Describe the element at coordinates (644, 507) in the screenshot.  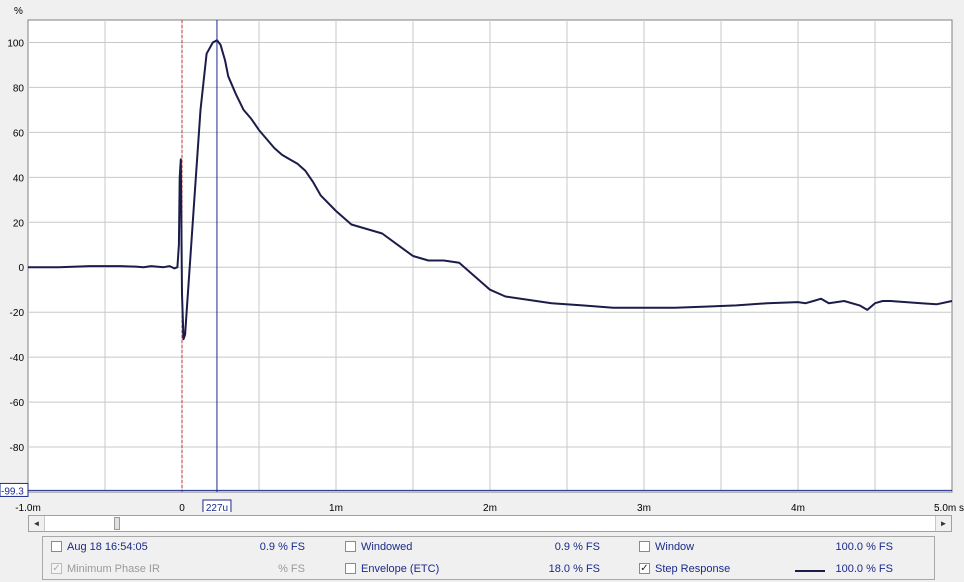
I see `x-tick-label: 3m` at that location.